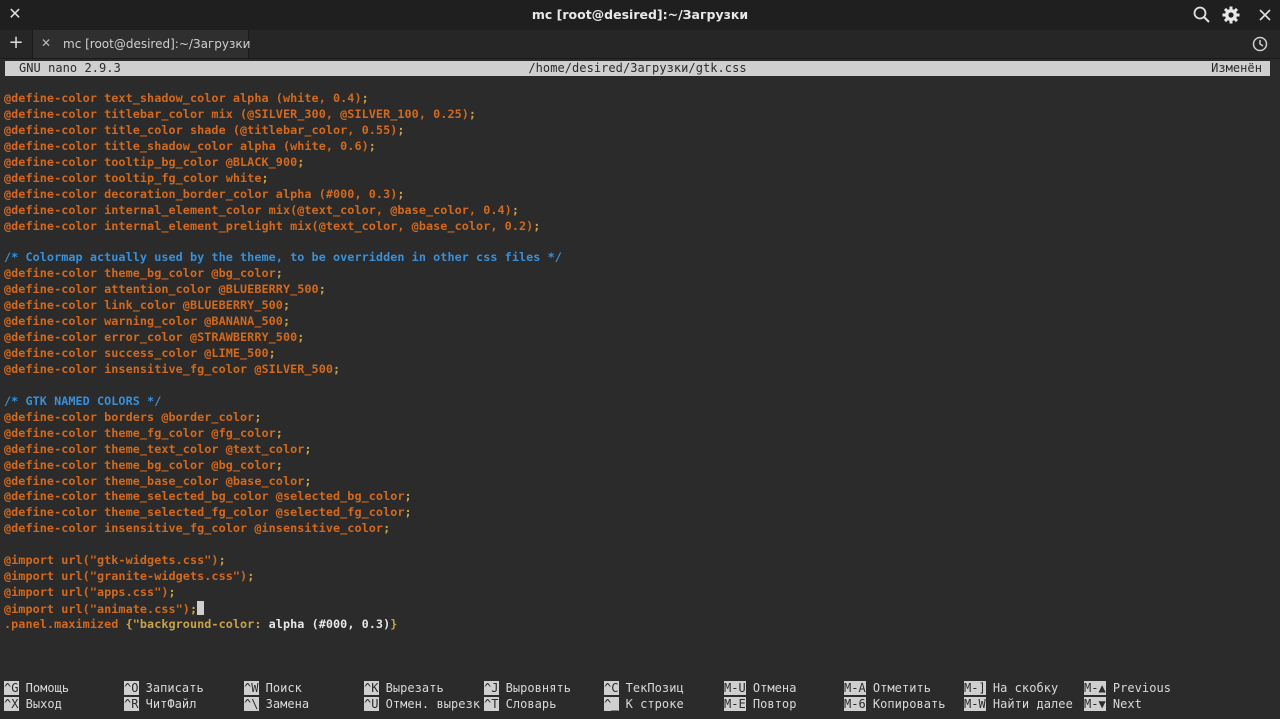 The image size is (1280, 719). What do you see at coordinates (735, 704) in the screenshot?
I see `shortcut-key: M-E` at bounding box center [735, 704].